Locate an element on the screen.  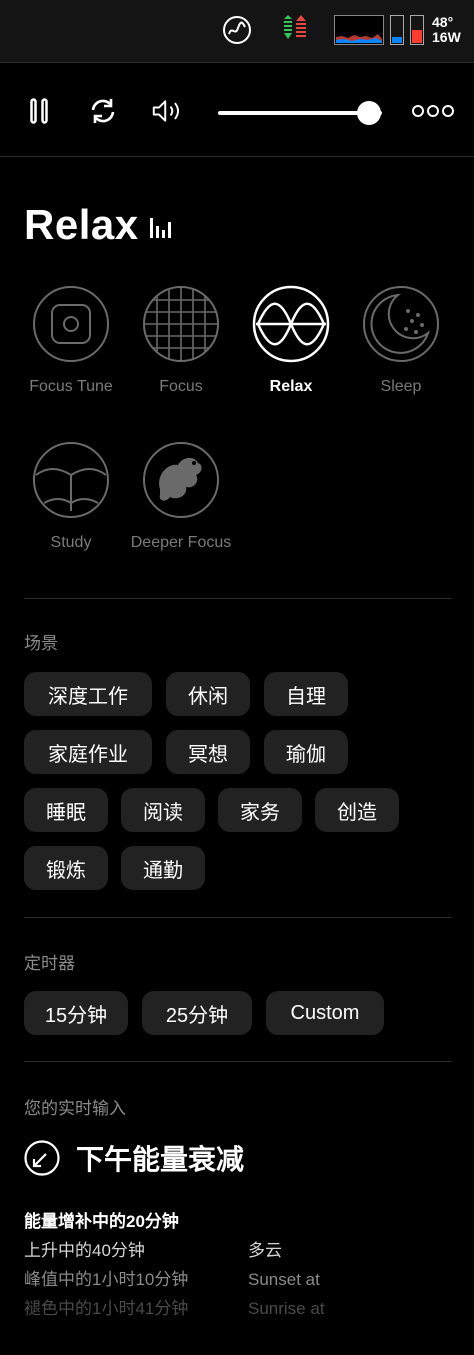
battery-gauge-icon is located at coordinates (397, 30).